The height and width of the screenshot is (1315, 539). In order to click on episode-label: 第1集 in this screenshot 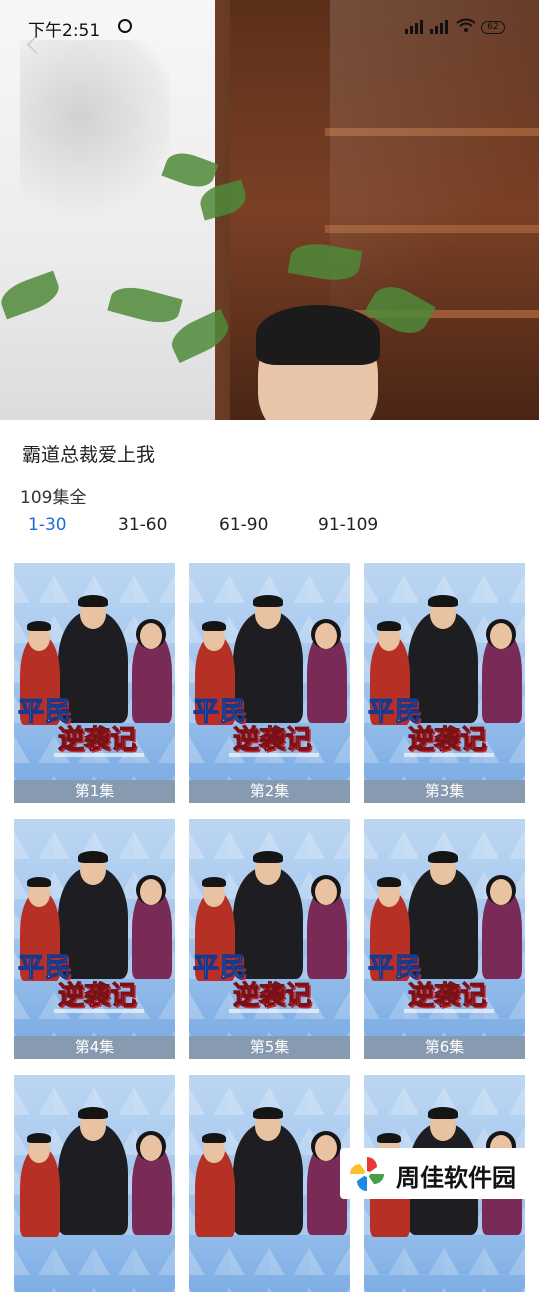, I will do `click(94, 791)`.